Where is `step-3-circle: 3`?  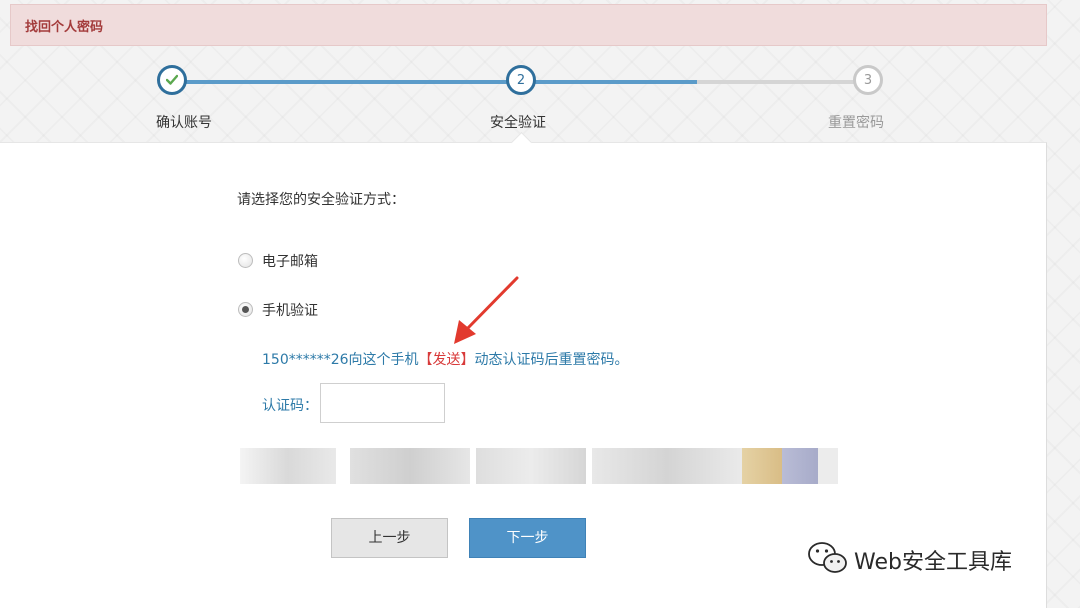 step-3-circle: 3 is located at coordinates (868, 80).